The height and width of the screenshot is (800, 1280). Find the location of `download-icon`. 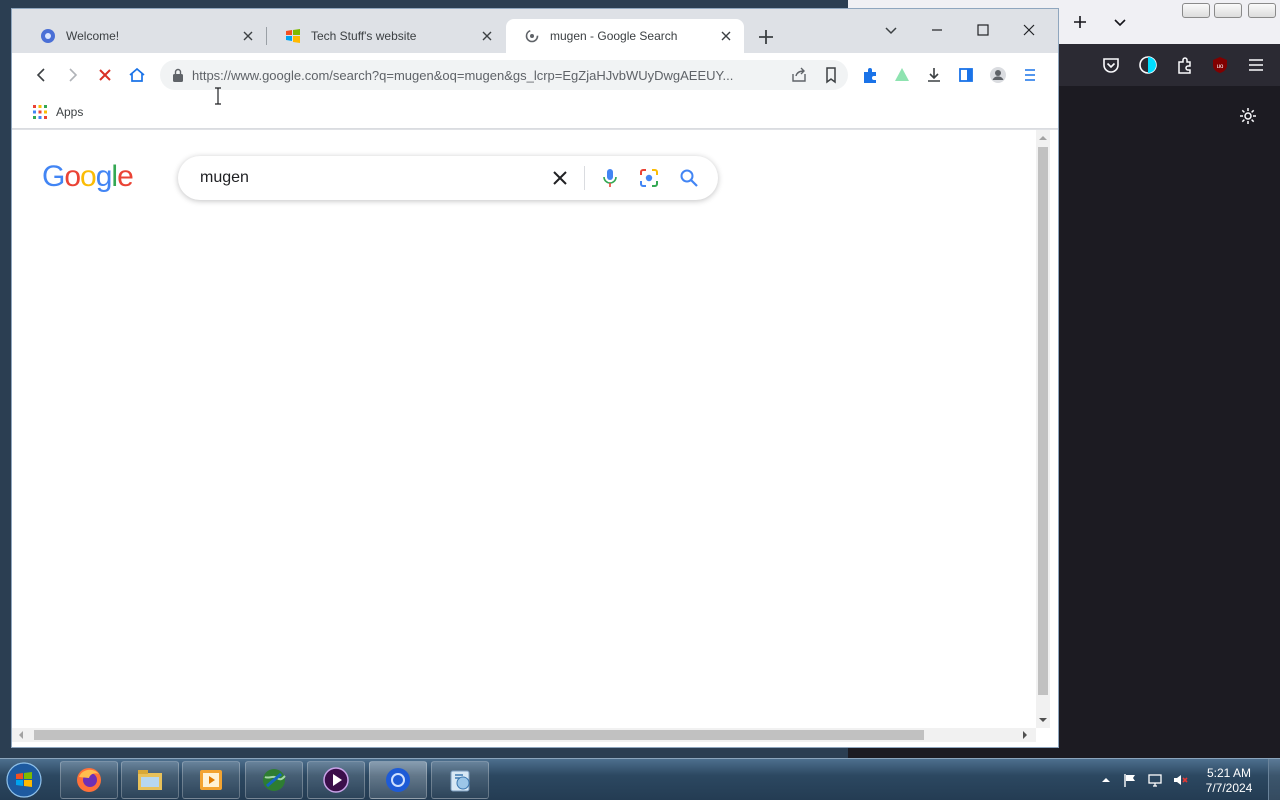

download-icon is located at coordinates (934, 75).